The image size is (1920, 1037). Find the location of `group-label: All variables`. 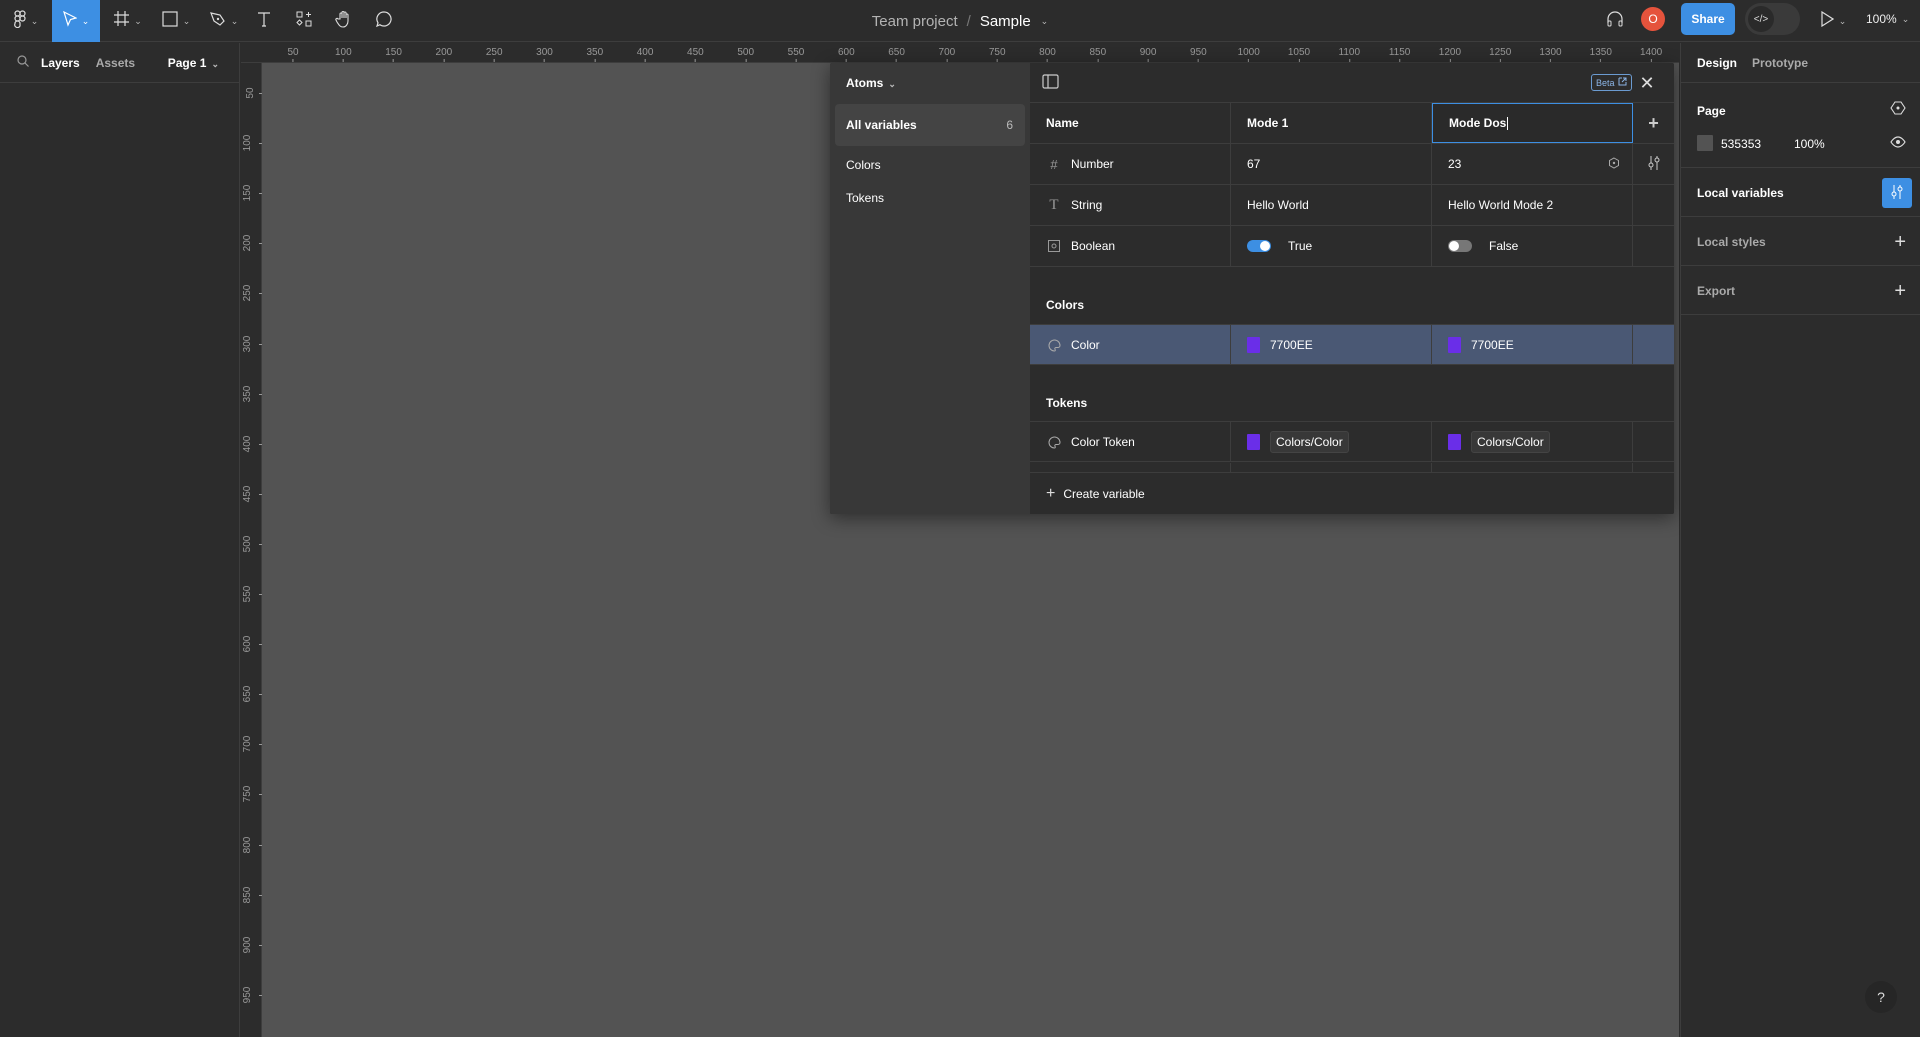

group-label: All variables is located at coordinates (881, 125).